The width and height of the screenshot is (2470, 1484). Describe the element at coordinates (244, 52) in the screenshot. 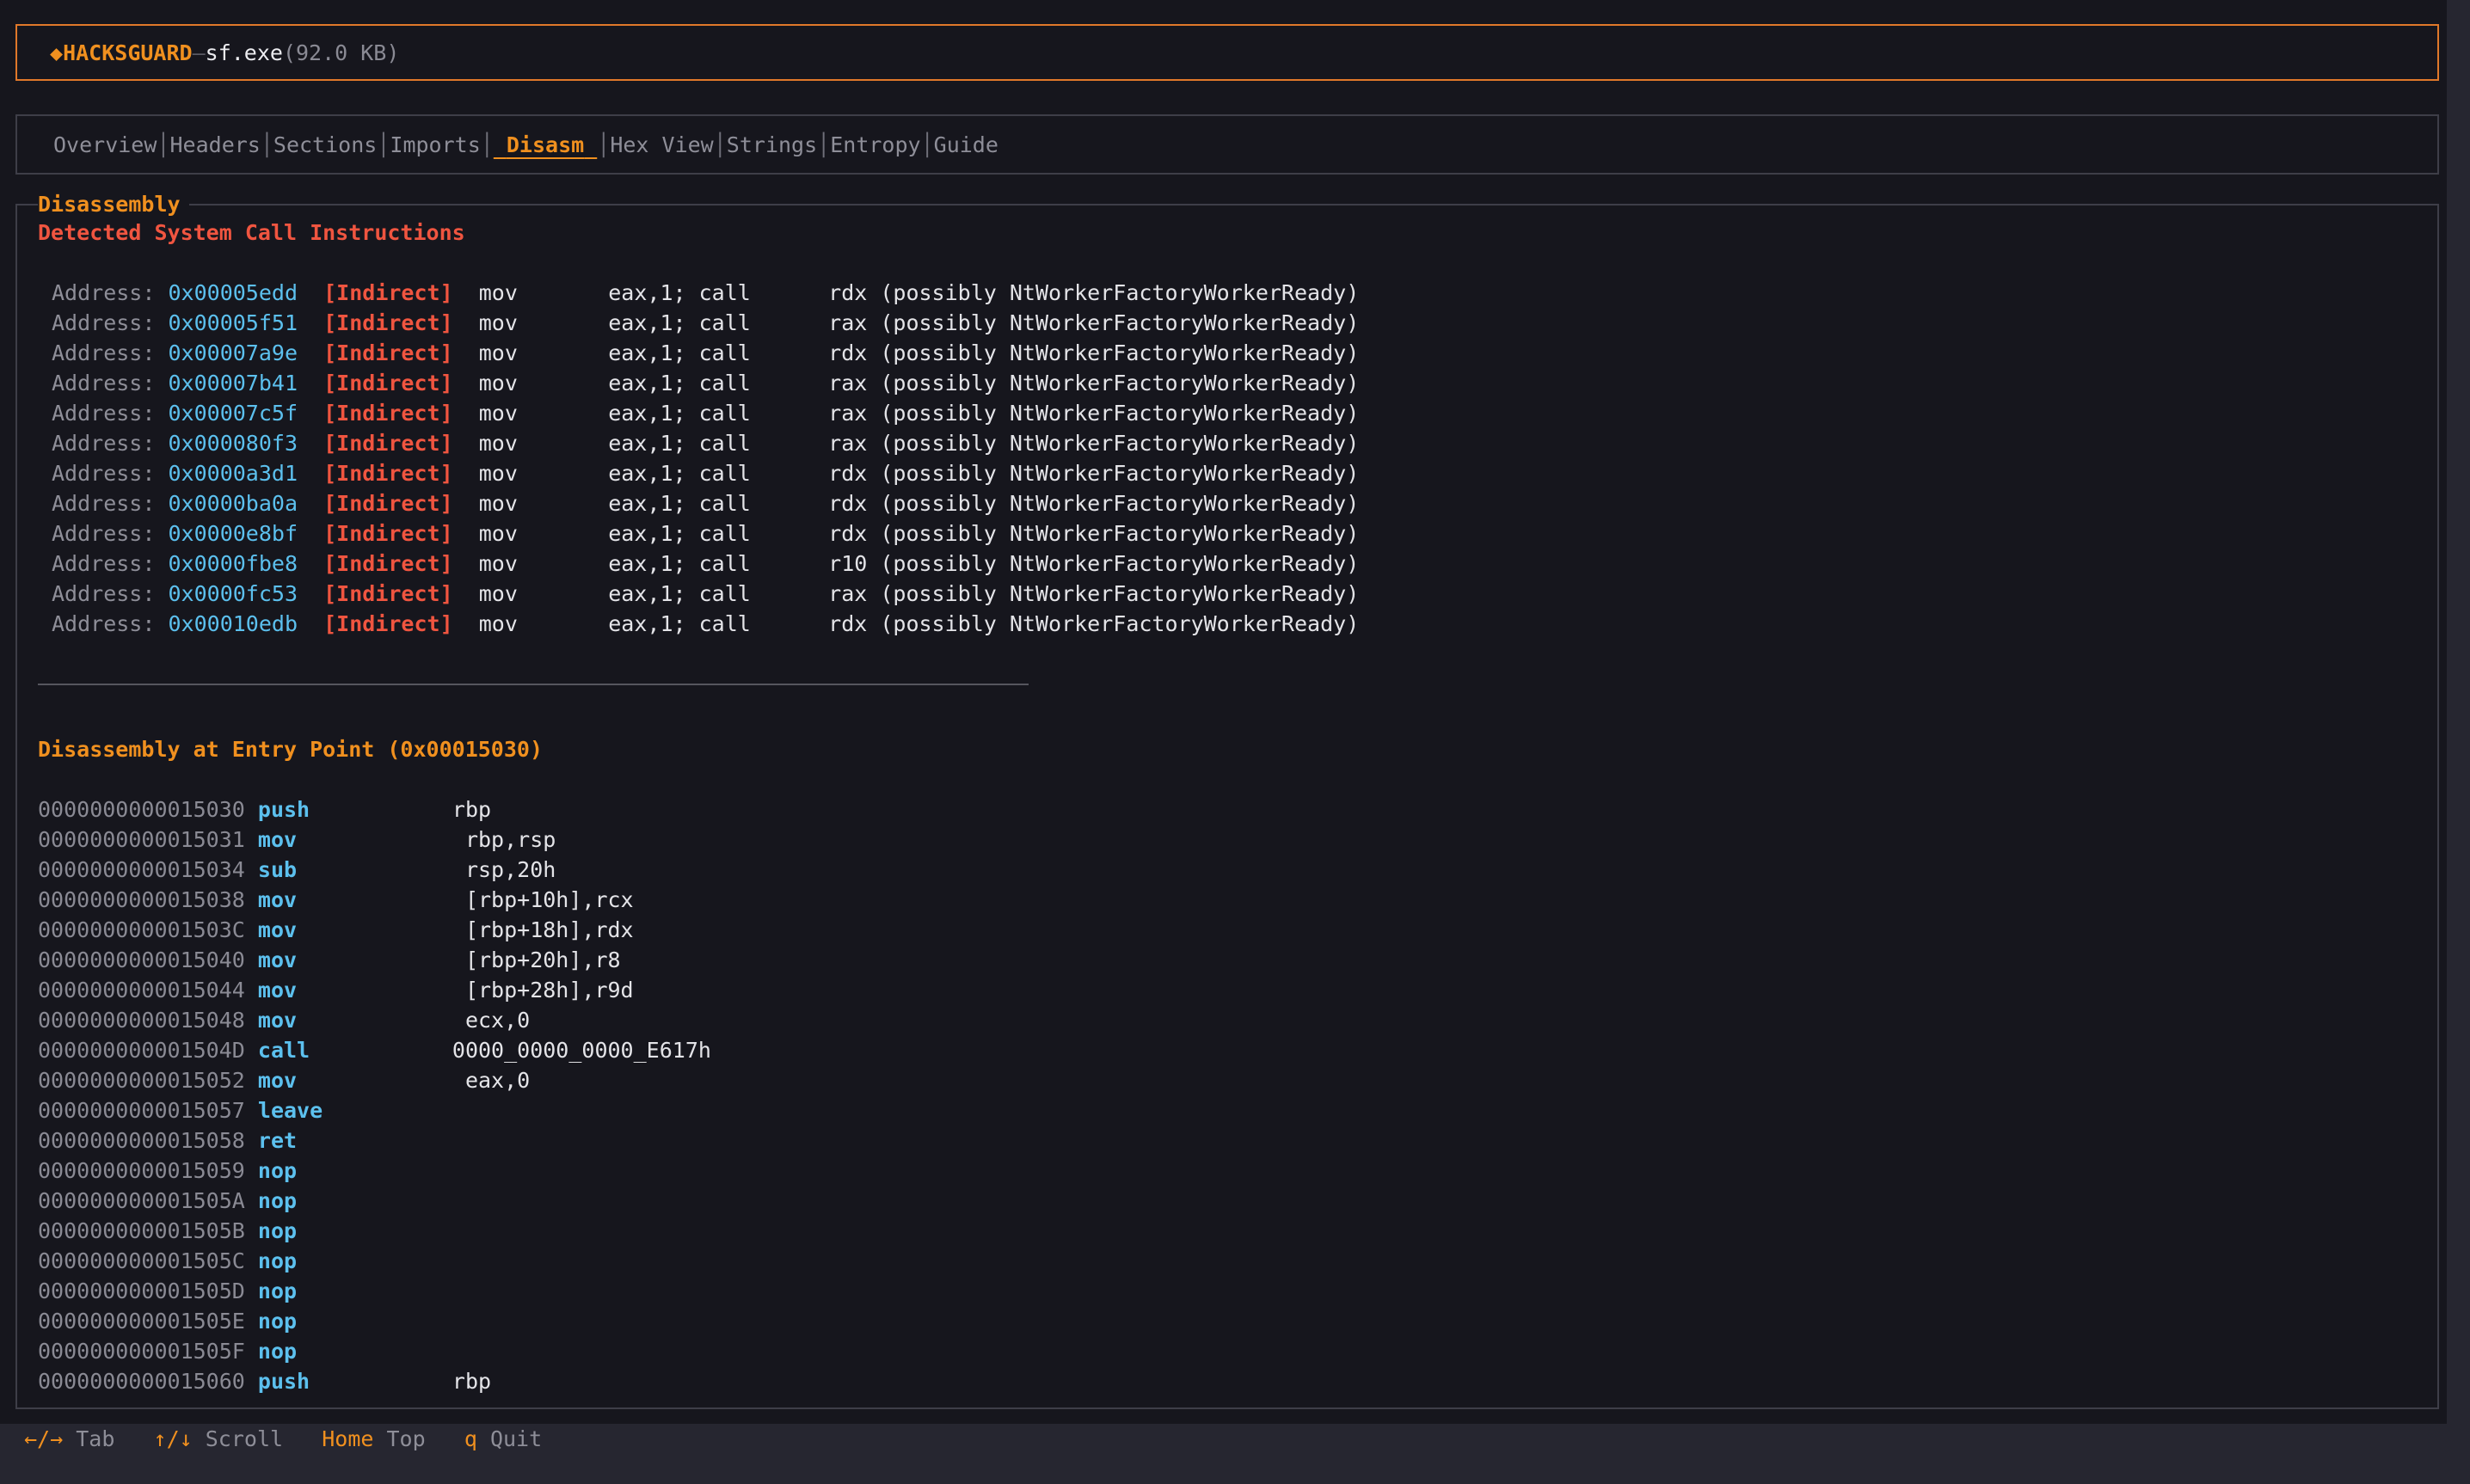

I see `file-name: sf.exe` at that location.